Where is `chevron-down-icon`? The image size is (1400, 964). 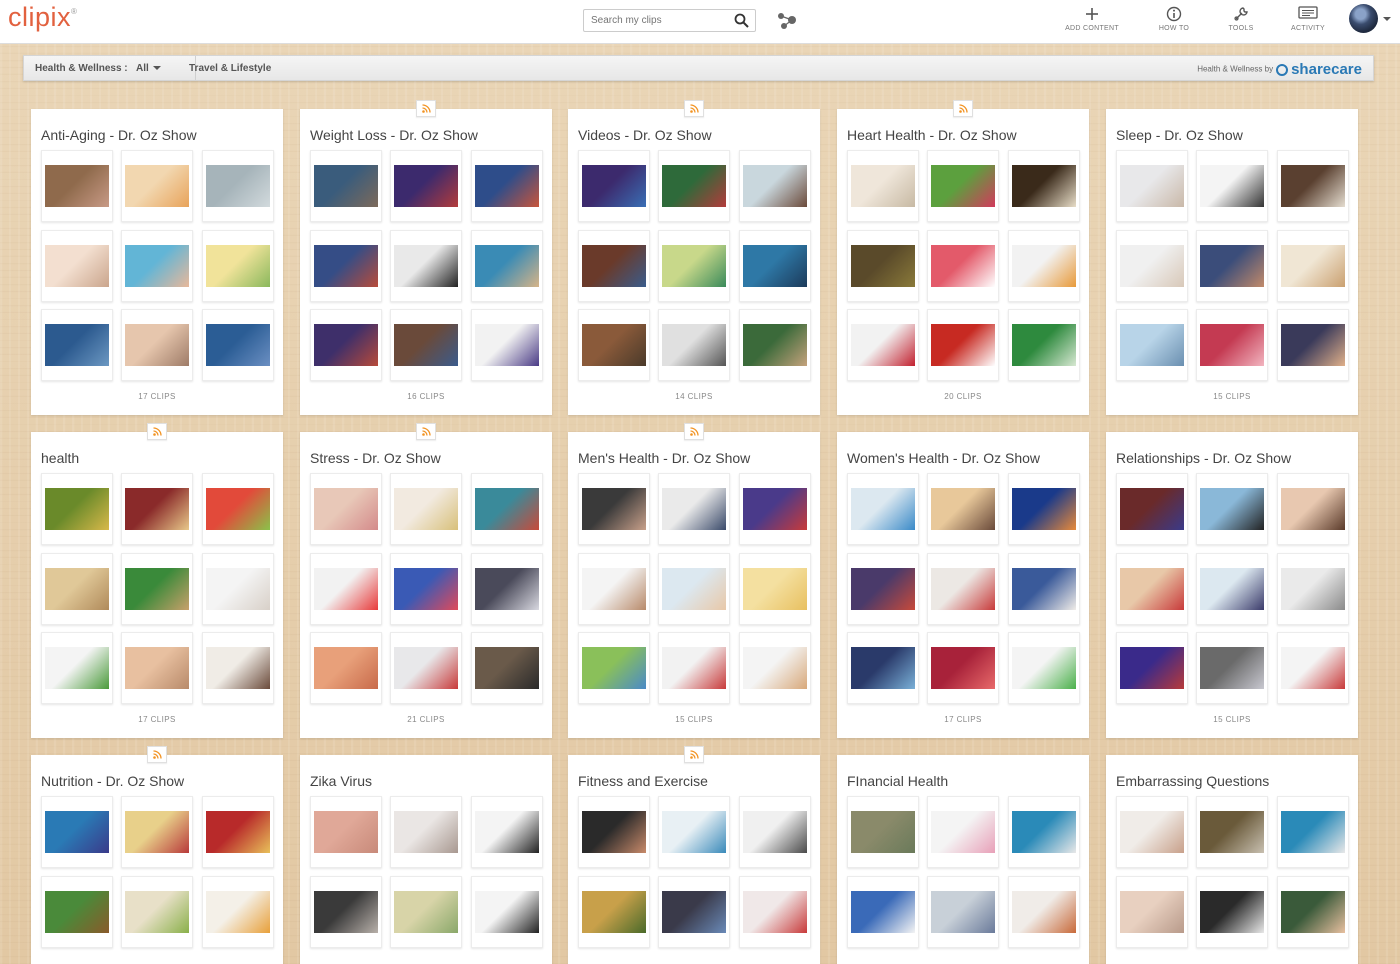
chevron-down-icon is located at coordinates (1387, 19).